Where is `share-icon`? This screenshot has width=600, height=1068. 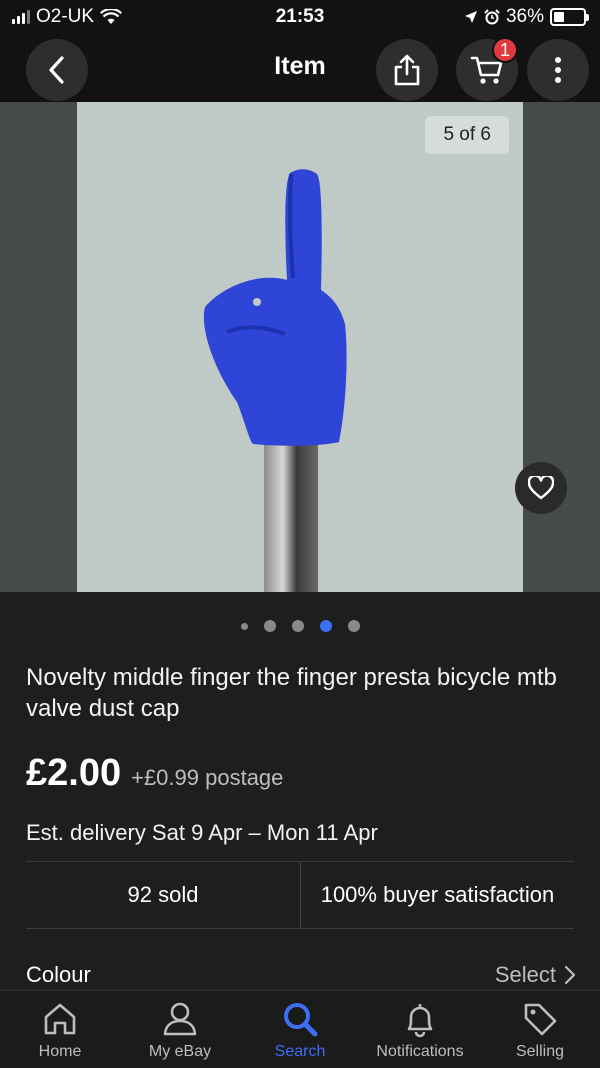
share-icon is located at coordinates (407, 70).